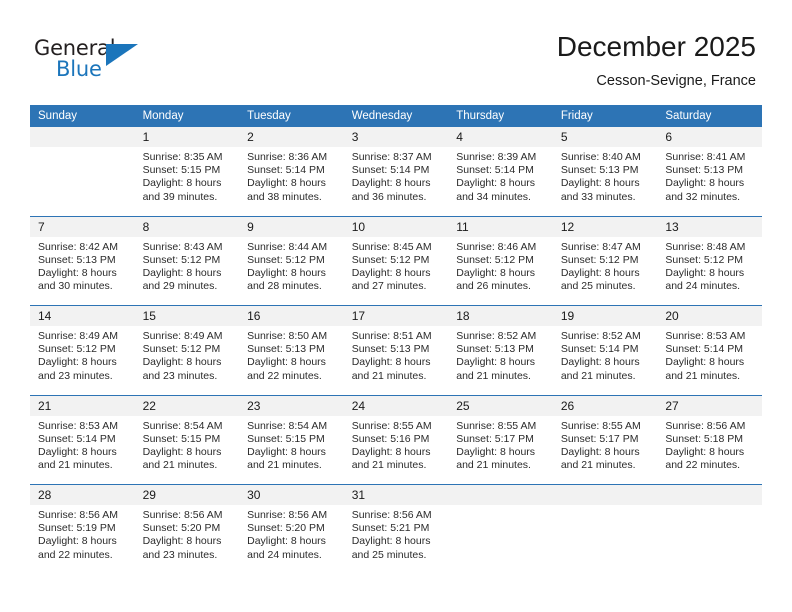 This screenshot has height=612, width=792. Describe the element at coordinates (605, 494) in the screenshot. I see `day-number-empty` at that location.